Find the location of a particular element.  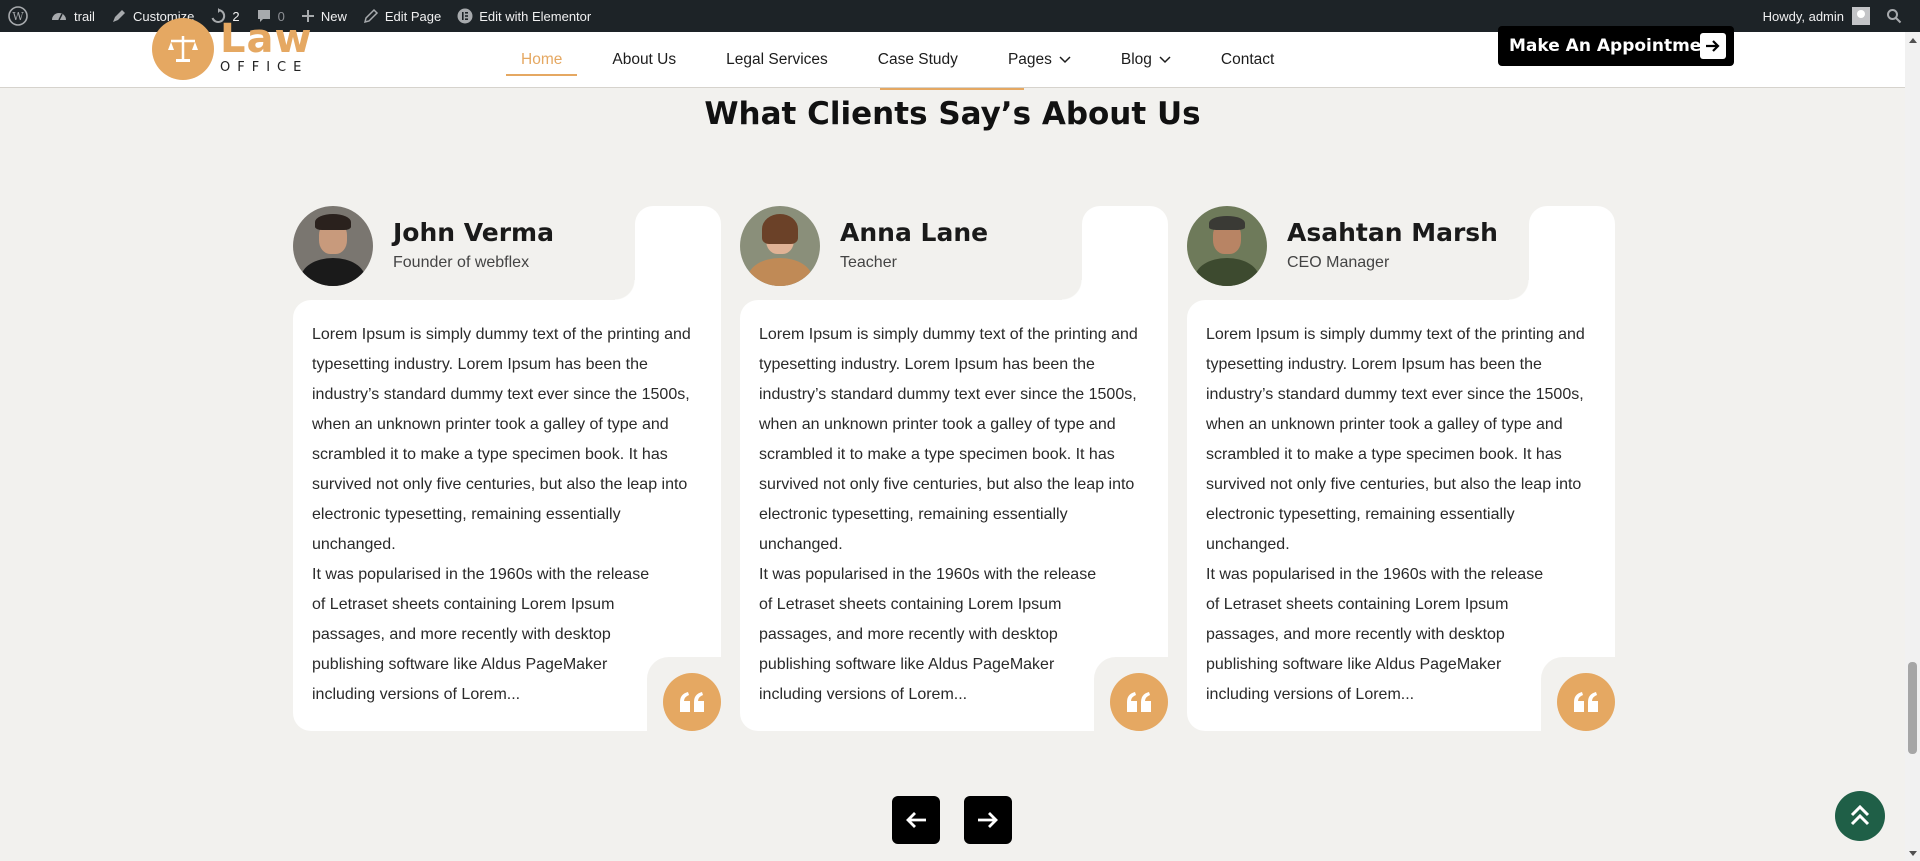

site-name-link: trail is located at coordinates (72, 16).